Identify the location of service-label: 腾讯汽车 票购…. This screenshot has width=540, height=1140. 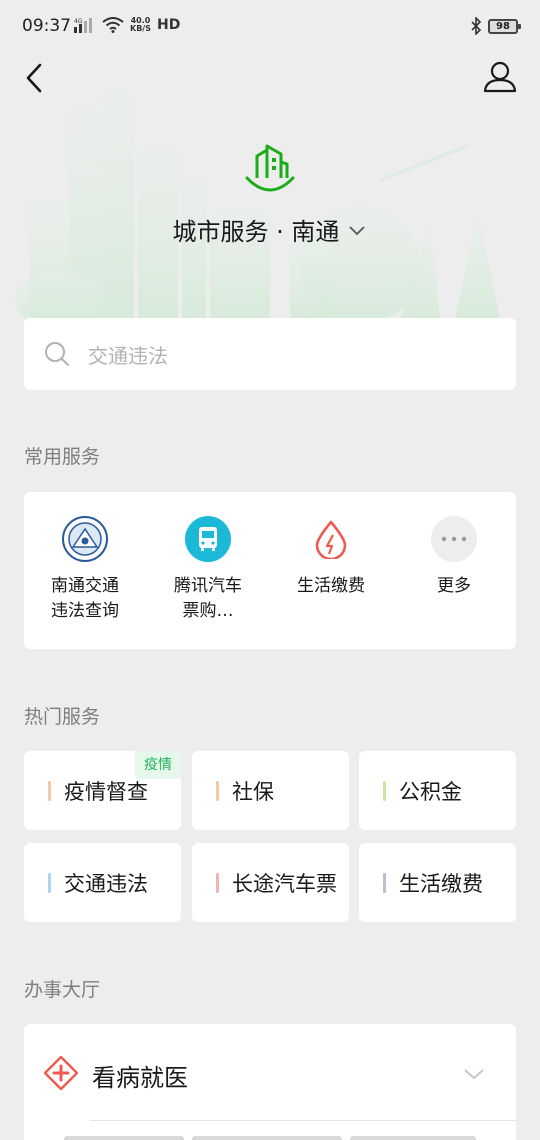
(208, 599).